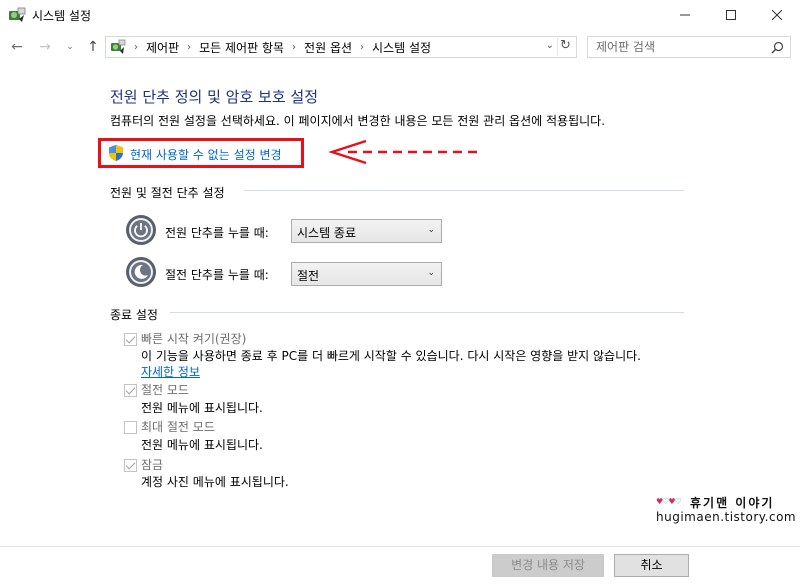 The image size is (800, 584). Describe the element at coordinates (17, 14) in the screenshot. I see `power-options-icon` at that location.